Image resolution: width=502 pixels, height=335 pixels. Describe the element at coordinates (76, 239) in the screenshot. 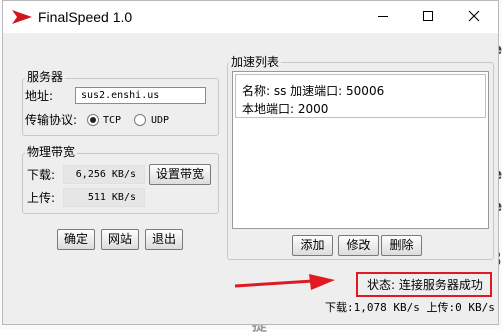

I see `ok-button: 确定` at that location.